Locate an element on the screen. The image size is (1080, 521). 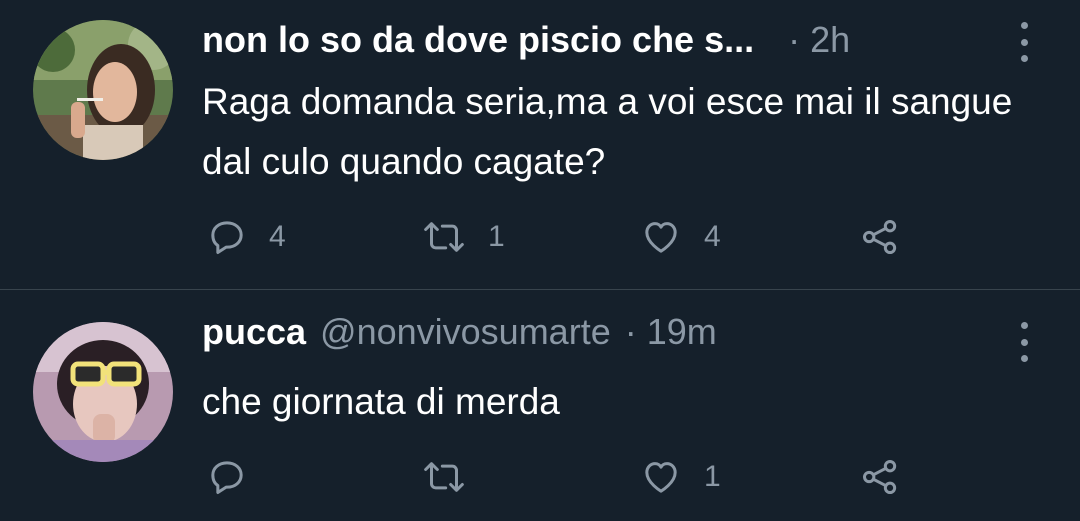
tweet-header: non lo so da dove piscio che s... · 2h is located at coordinates (611, 40).